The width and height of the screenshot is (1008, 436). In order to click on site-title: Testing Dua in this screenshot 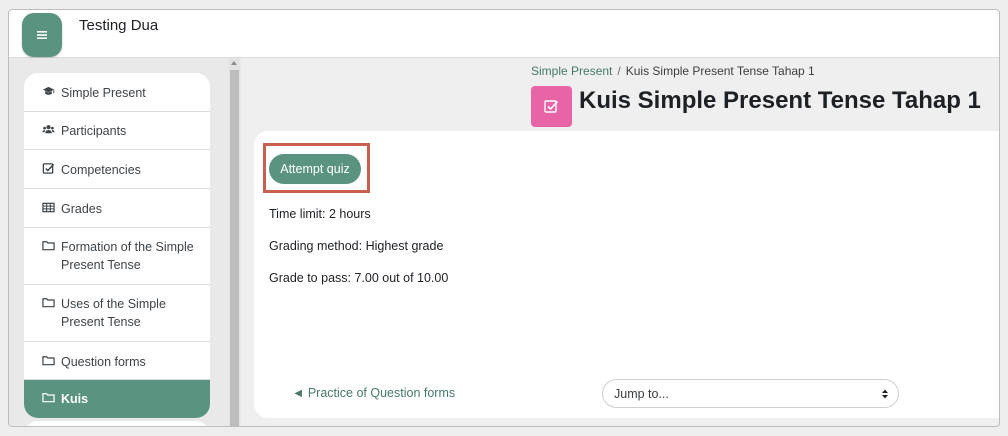, I will do `click(118, 25)`.